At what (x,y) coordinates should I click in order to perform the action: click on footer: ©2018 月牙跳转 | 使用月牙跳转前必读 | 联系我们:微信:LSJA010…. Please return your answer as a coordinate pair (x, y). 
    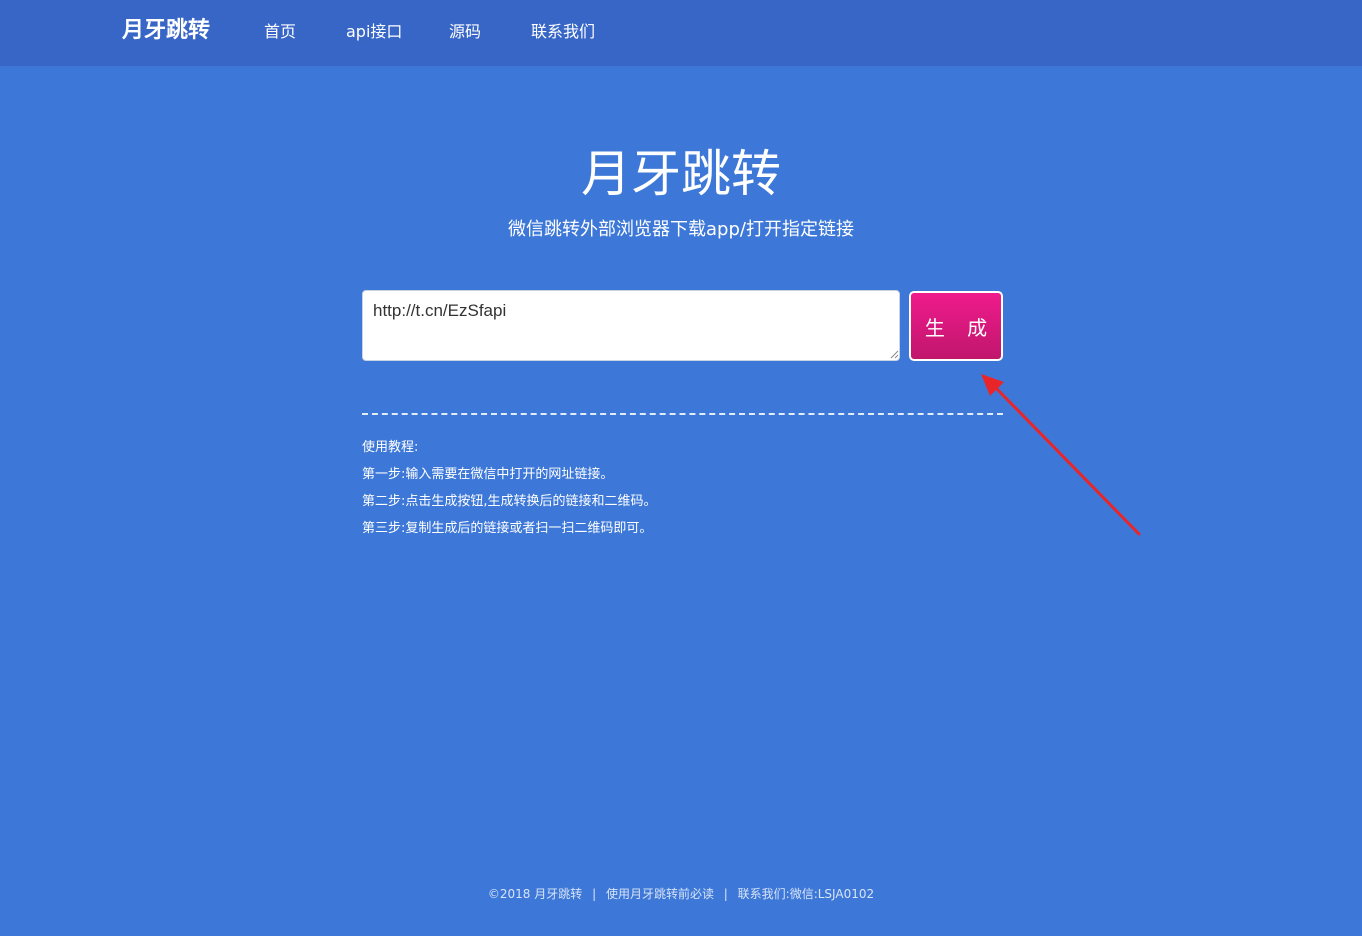
    Looking at the image, I should click on (681, 894).